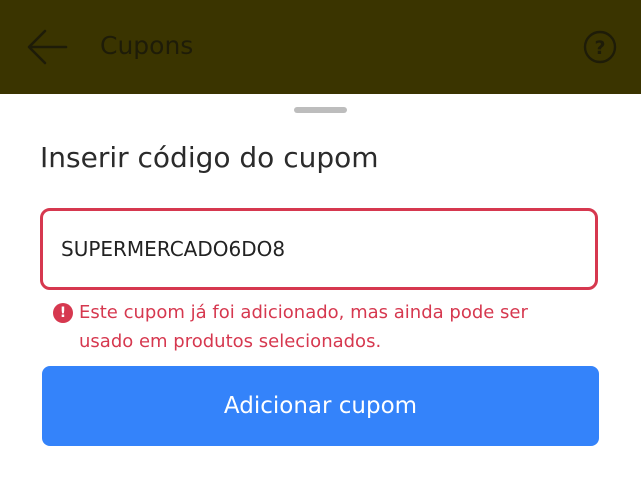  I want to click on question-circle-icon: ?, so click(600, 47).